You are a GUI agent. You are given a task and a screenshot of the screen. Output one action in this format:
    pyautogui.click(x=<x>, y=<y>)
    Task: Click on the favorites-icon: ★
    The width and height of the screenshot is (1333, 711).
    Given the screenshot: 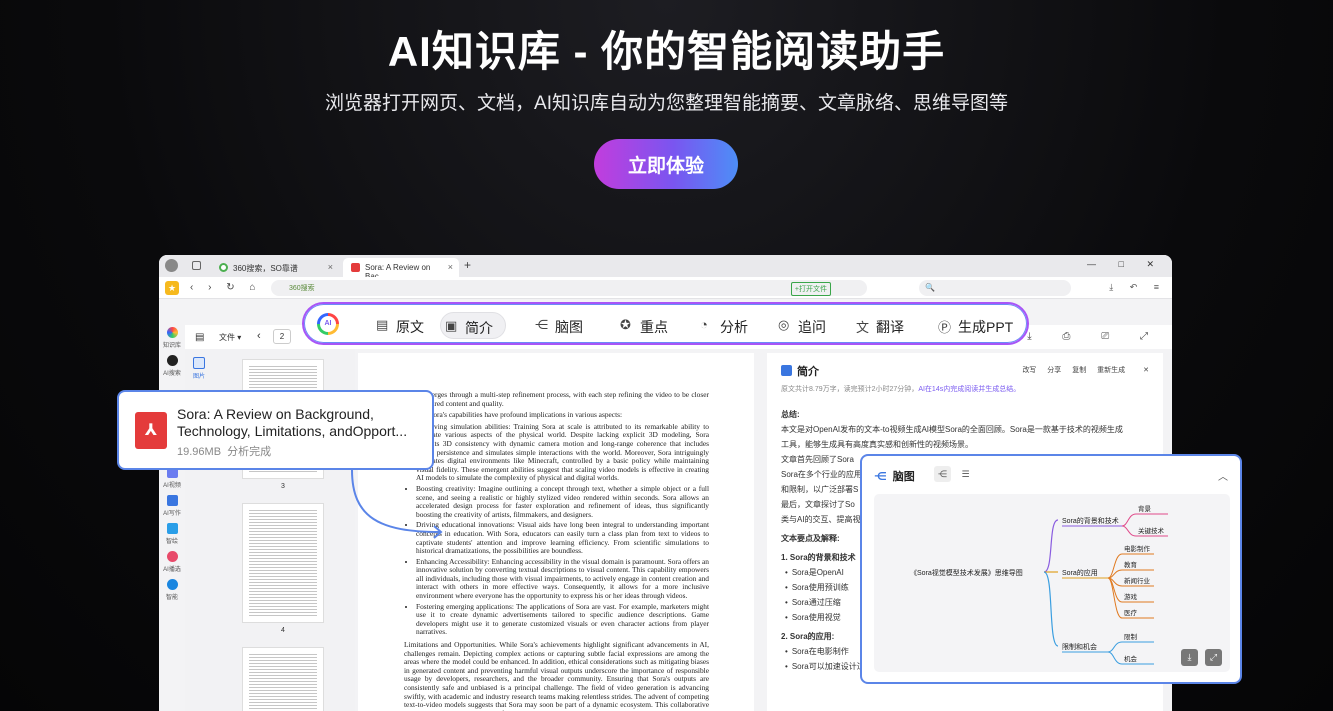 What is the action you would take?
    pyautogui.click(x=172, y=288)
    